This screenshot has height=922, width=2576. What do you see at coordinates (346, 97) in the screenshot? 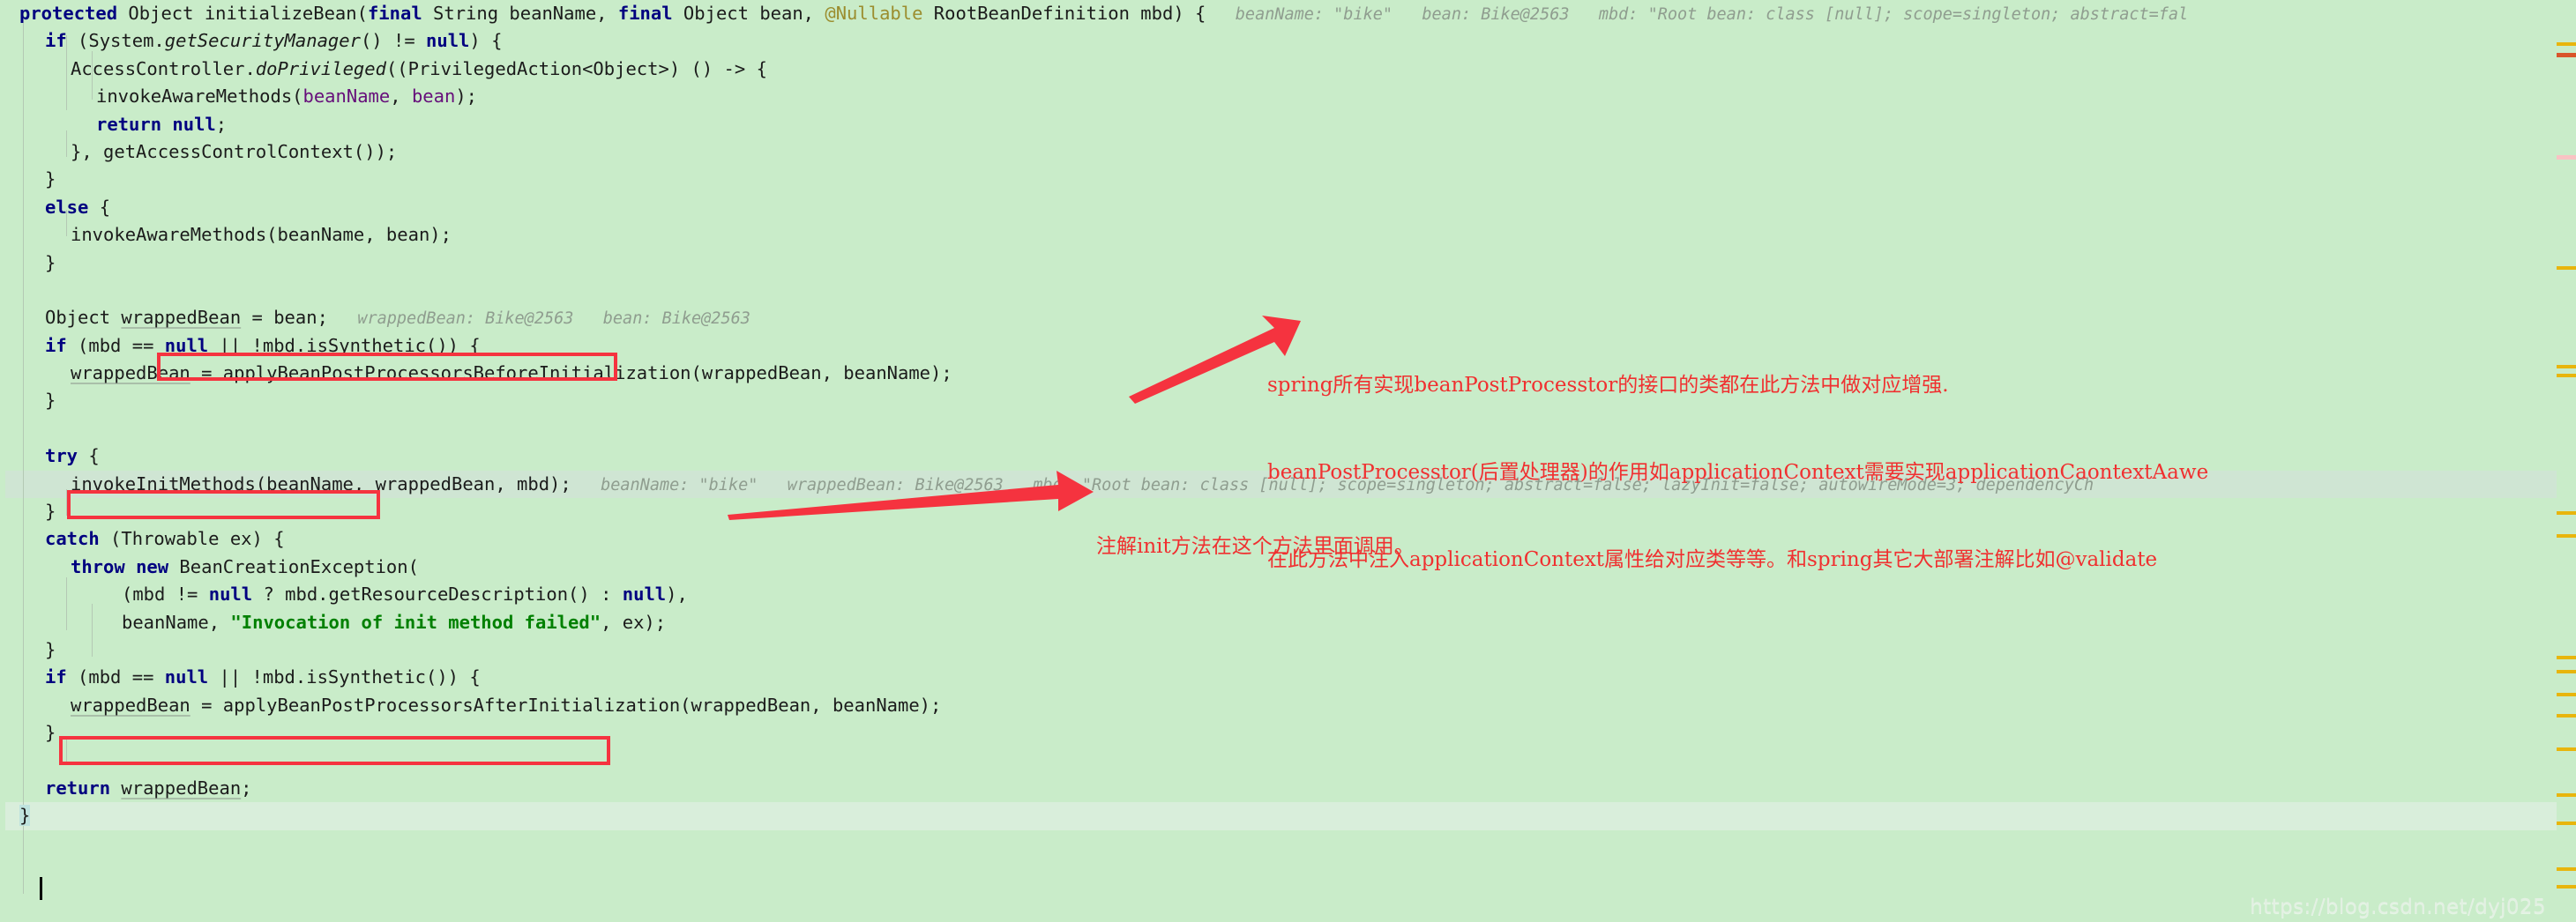
I see `code-token: beanName` at bounding box center [346, 97].